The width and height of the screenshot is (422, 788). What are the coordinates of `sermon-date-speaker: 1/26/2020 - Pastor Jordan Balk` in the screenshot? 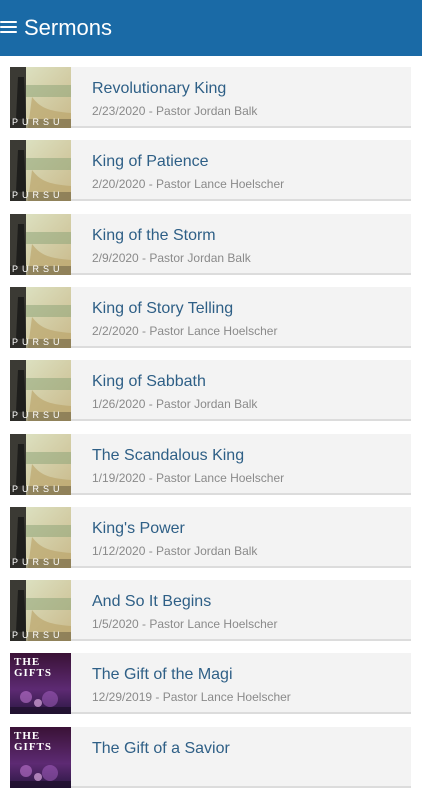 It's located at (175, 404).